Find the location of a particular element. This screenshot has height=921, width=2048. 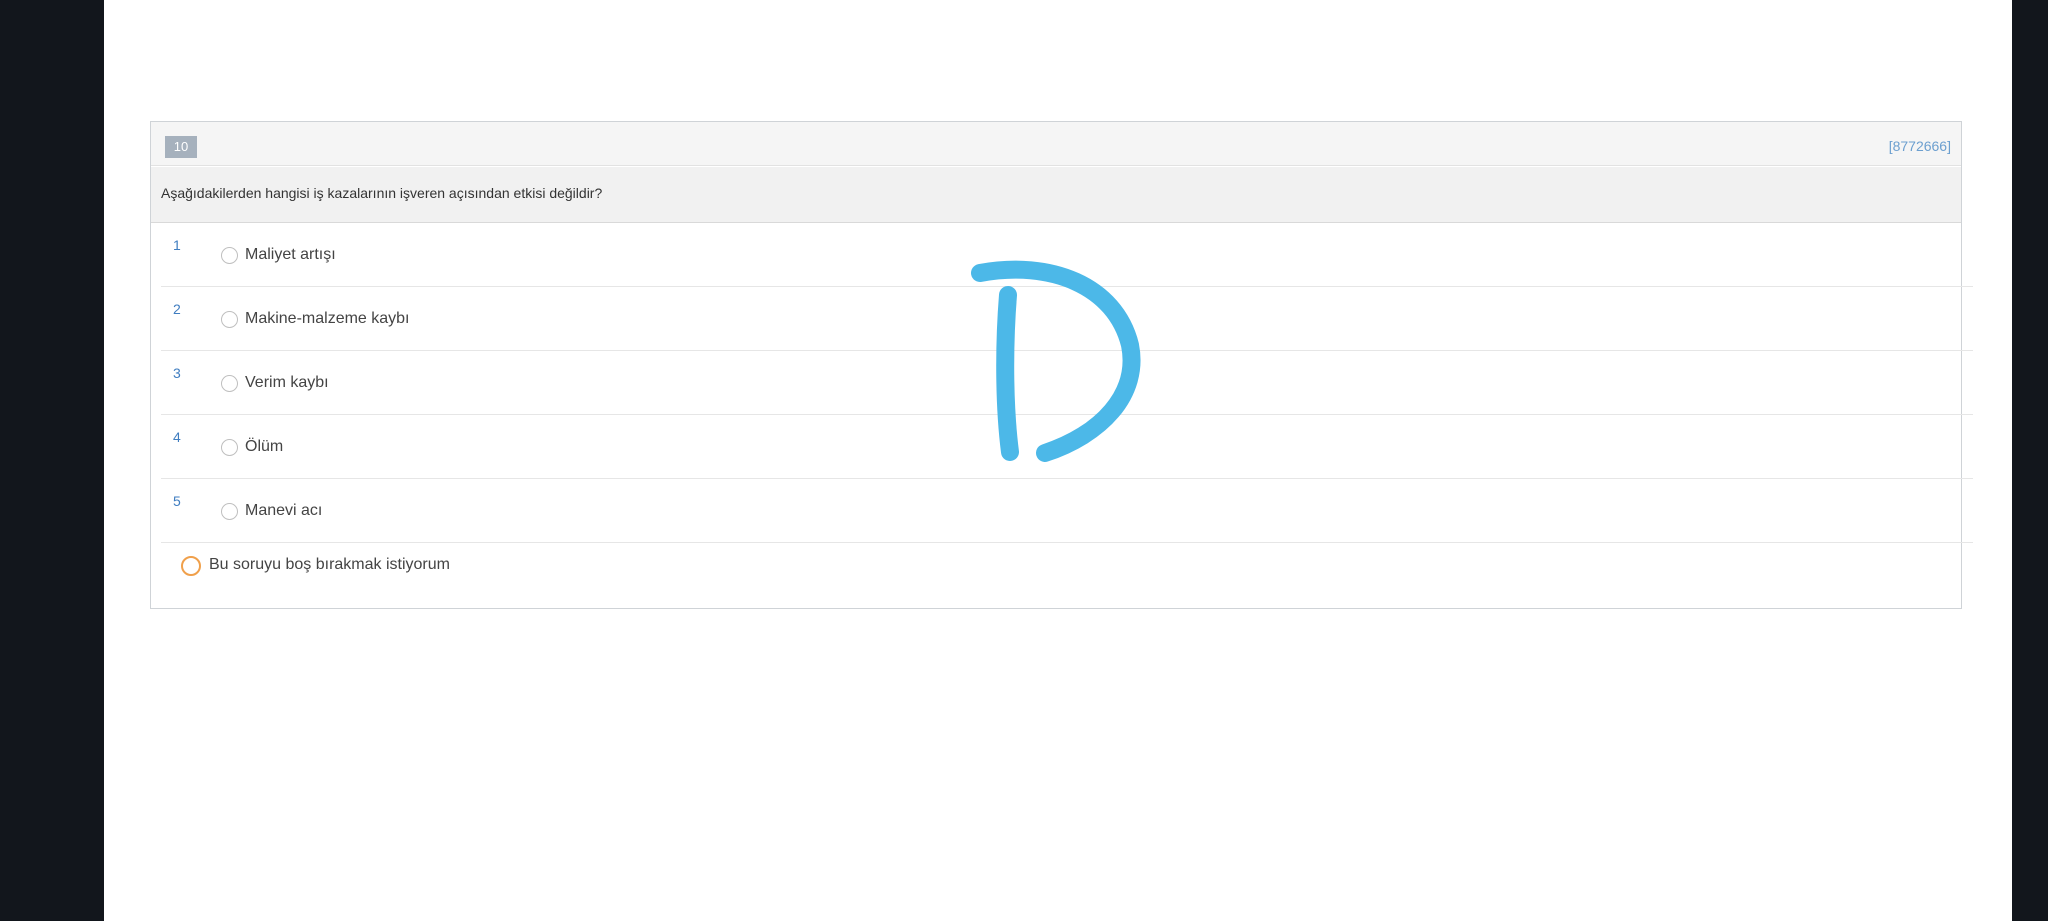

option-row-5: 5 Manevi acı is located at coordinates (1067, 511).